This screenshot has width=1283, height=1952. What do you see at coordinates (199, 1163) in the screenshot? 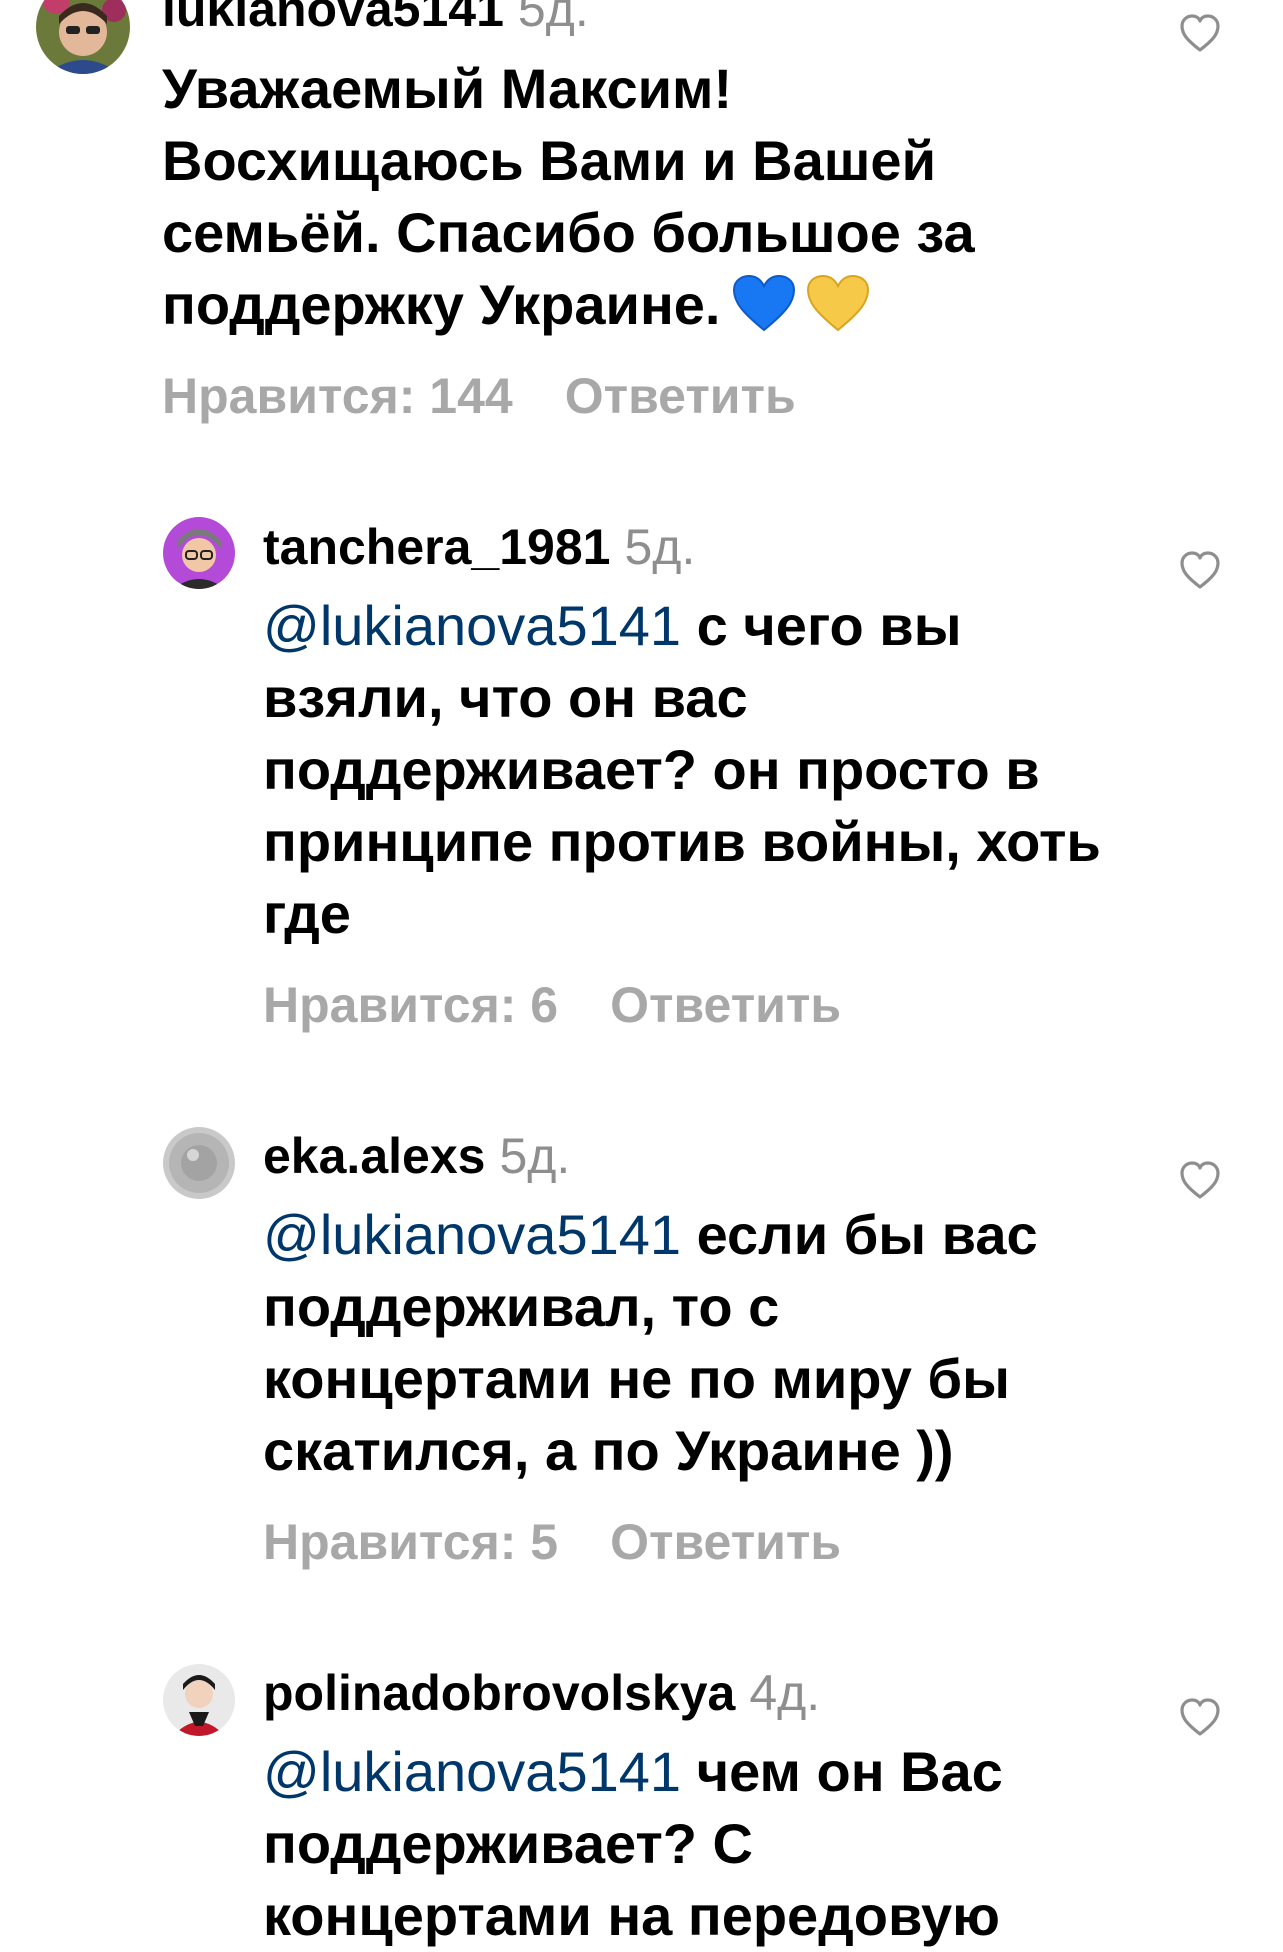
I see `avatar-eka.alexs` at bounding box center [199, 1163].